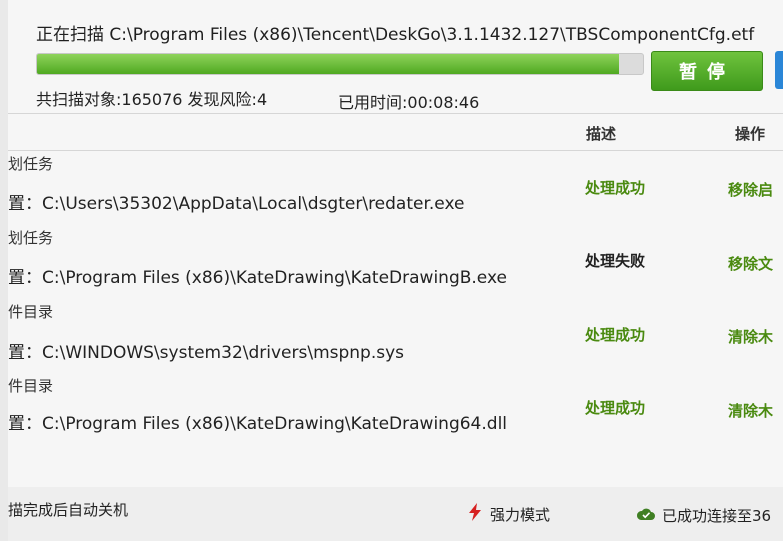  What do you see at coordinates (395, 514) in the screenshot?
I see `status-footer: 描完成后自动关机 强力模式 已成功连接至36` at bounding box center [395, 514].